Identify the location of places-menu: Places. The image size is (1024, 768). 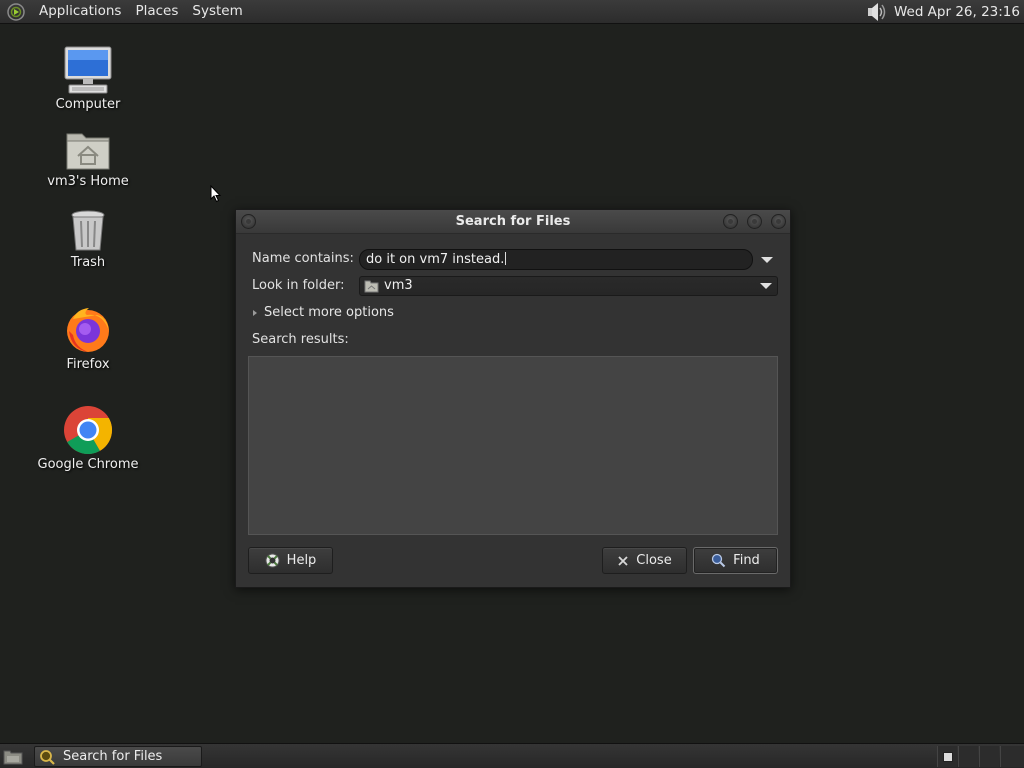
(156, 12).